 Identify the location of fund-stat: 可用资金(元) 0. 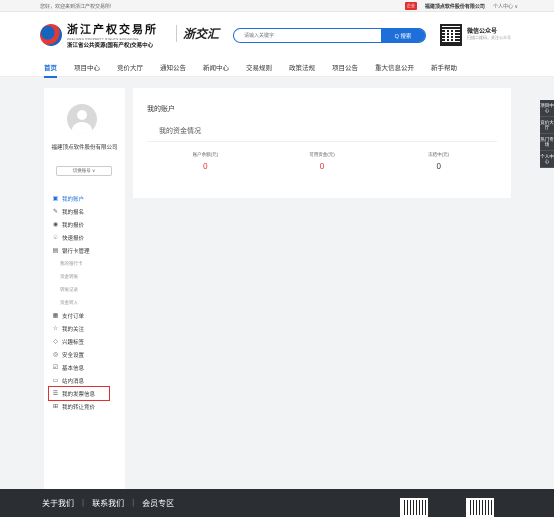
(322, 167).